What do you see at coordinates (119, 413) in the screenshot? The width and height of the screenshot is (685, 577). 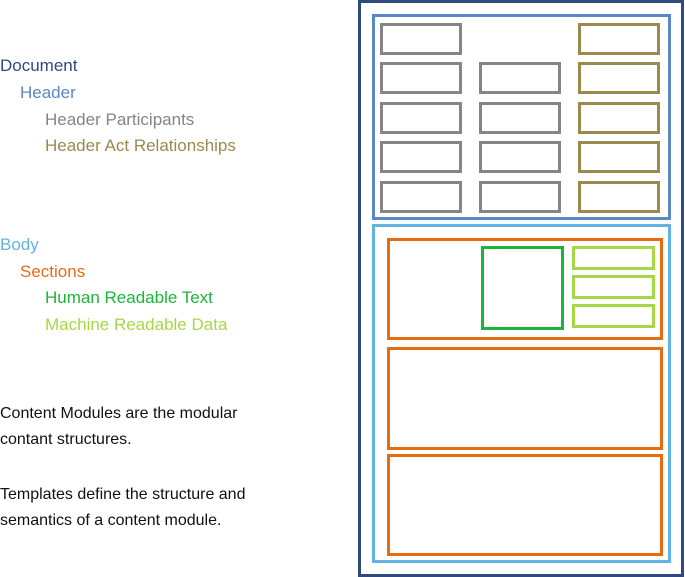 I see `note-content-modules-line-1: Content Modules are the modular` at bounding box center [119, 413].